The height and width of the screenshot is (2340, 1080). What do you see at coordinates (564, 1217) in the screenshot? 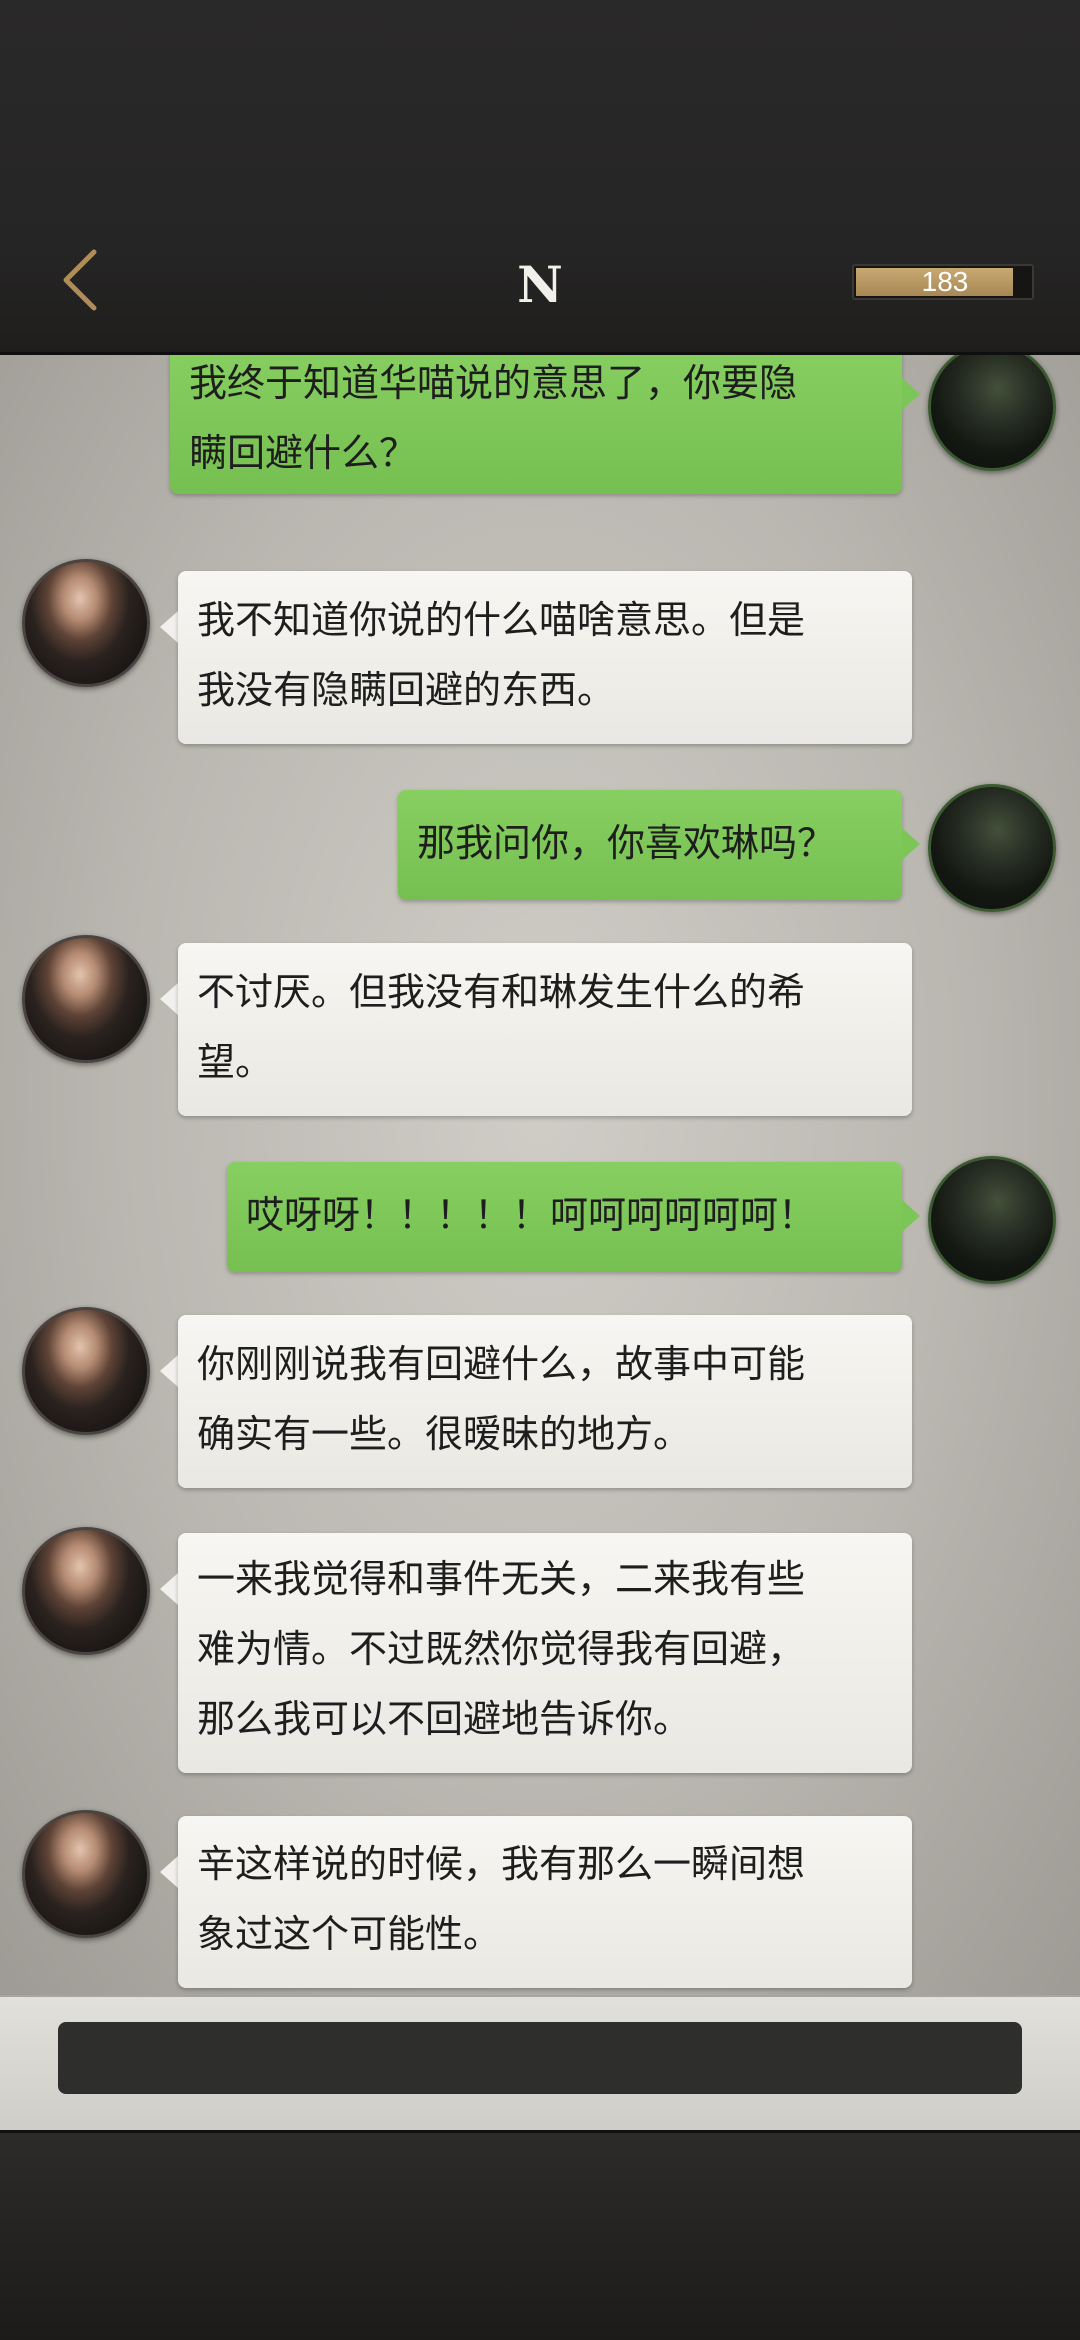
I see `message-bubble-self: 哎呀呀！！！！！呵呵呵呵呵呵！` at bounding box center [564, 1217].